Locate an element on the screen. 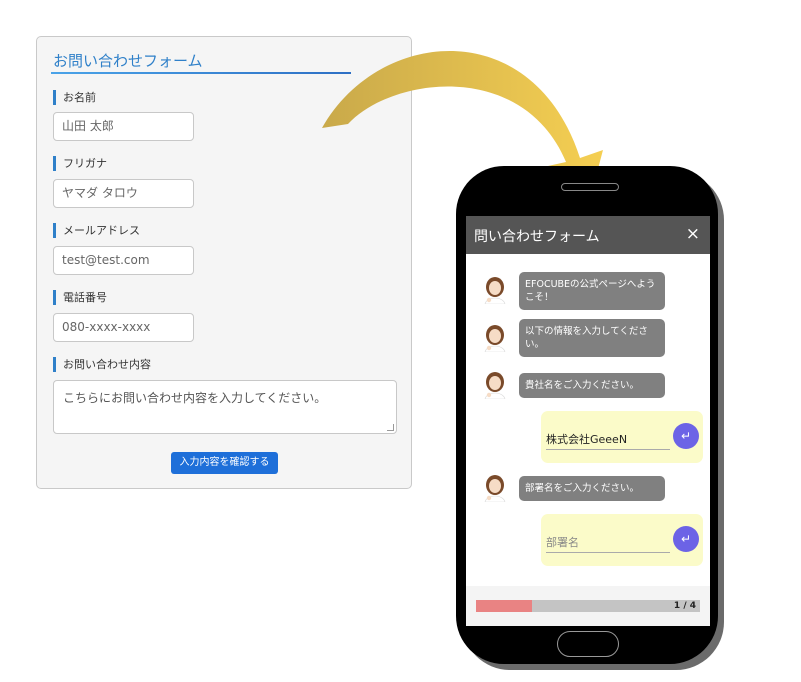 Image resolution: width=801 pixels, height=682 pixels. message-label: お問い合わせ内容 is located at coordinates (102, 364).